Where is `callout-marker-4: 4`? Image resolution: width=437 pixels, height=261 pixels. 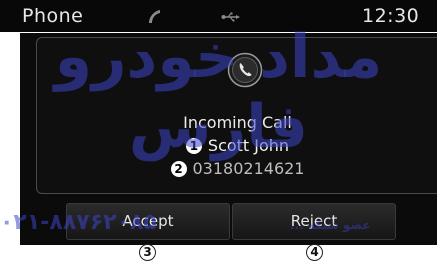
callout-marker-4: 4 is located at coordinates (314, 252).